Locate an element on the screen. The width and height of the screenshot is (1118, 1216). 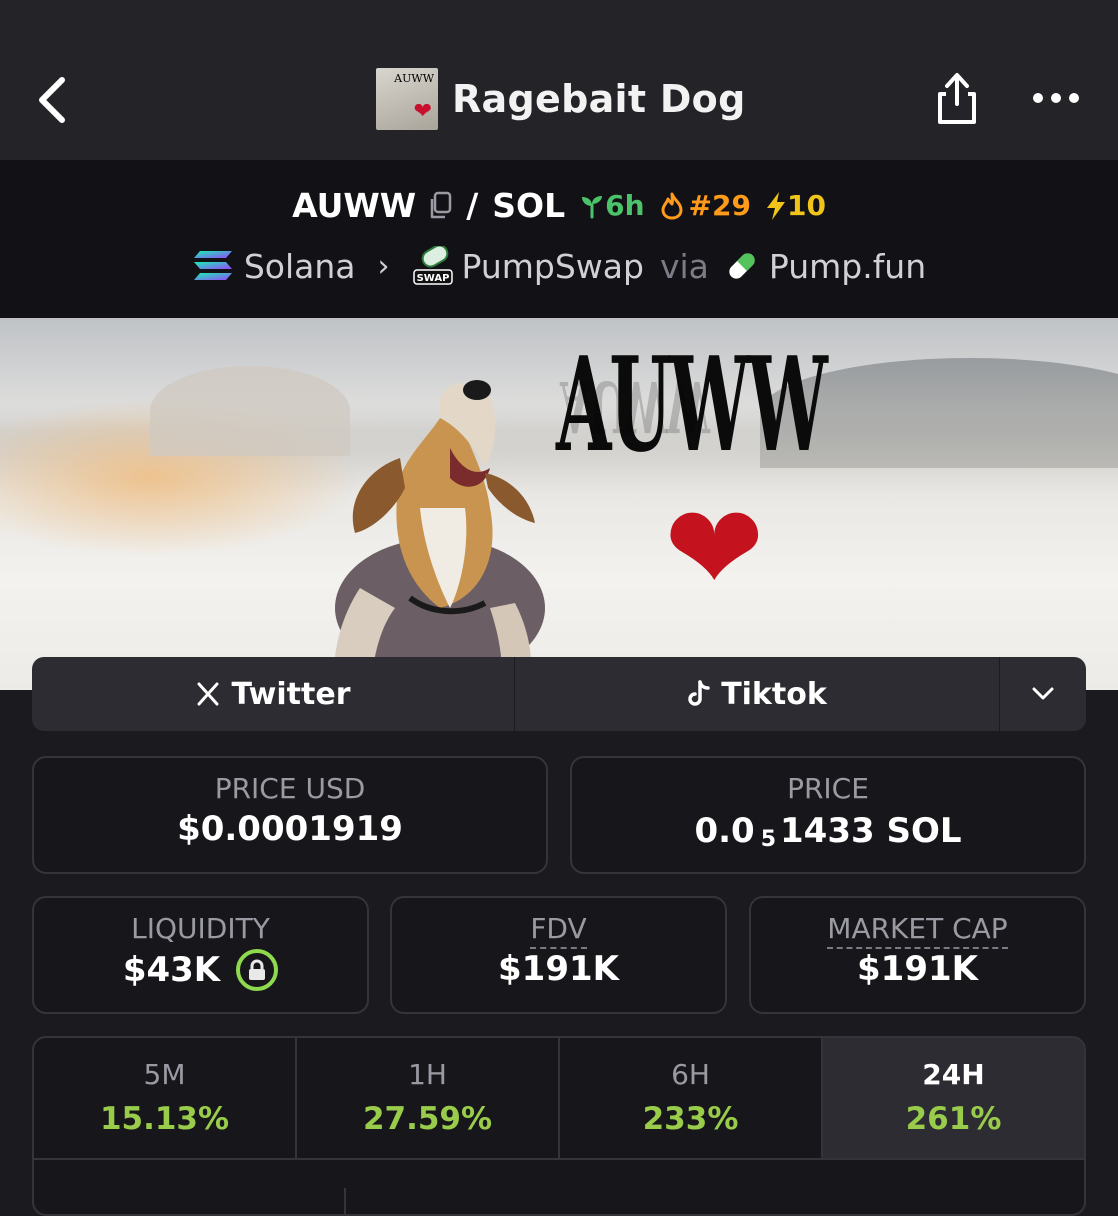
avatar-label: AUWW is located at coordinates (414, 78).